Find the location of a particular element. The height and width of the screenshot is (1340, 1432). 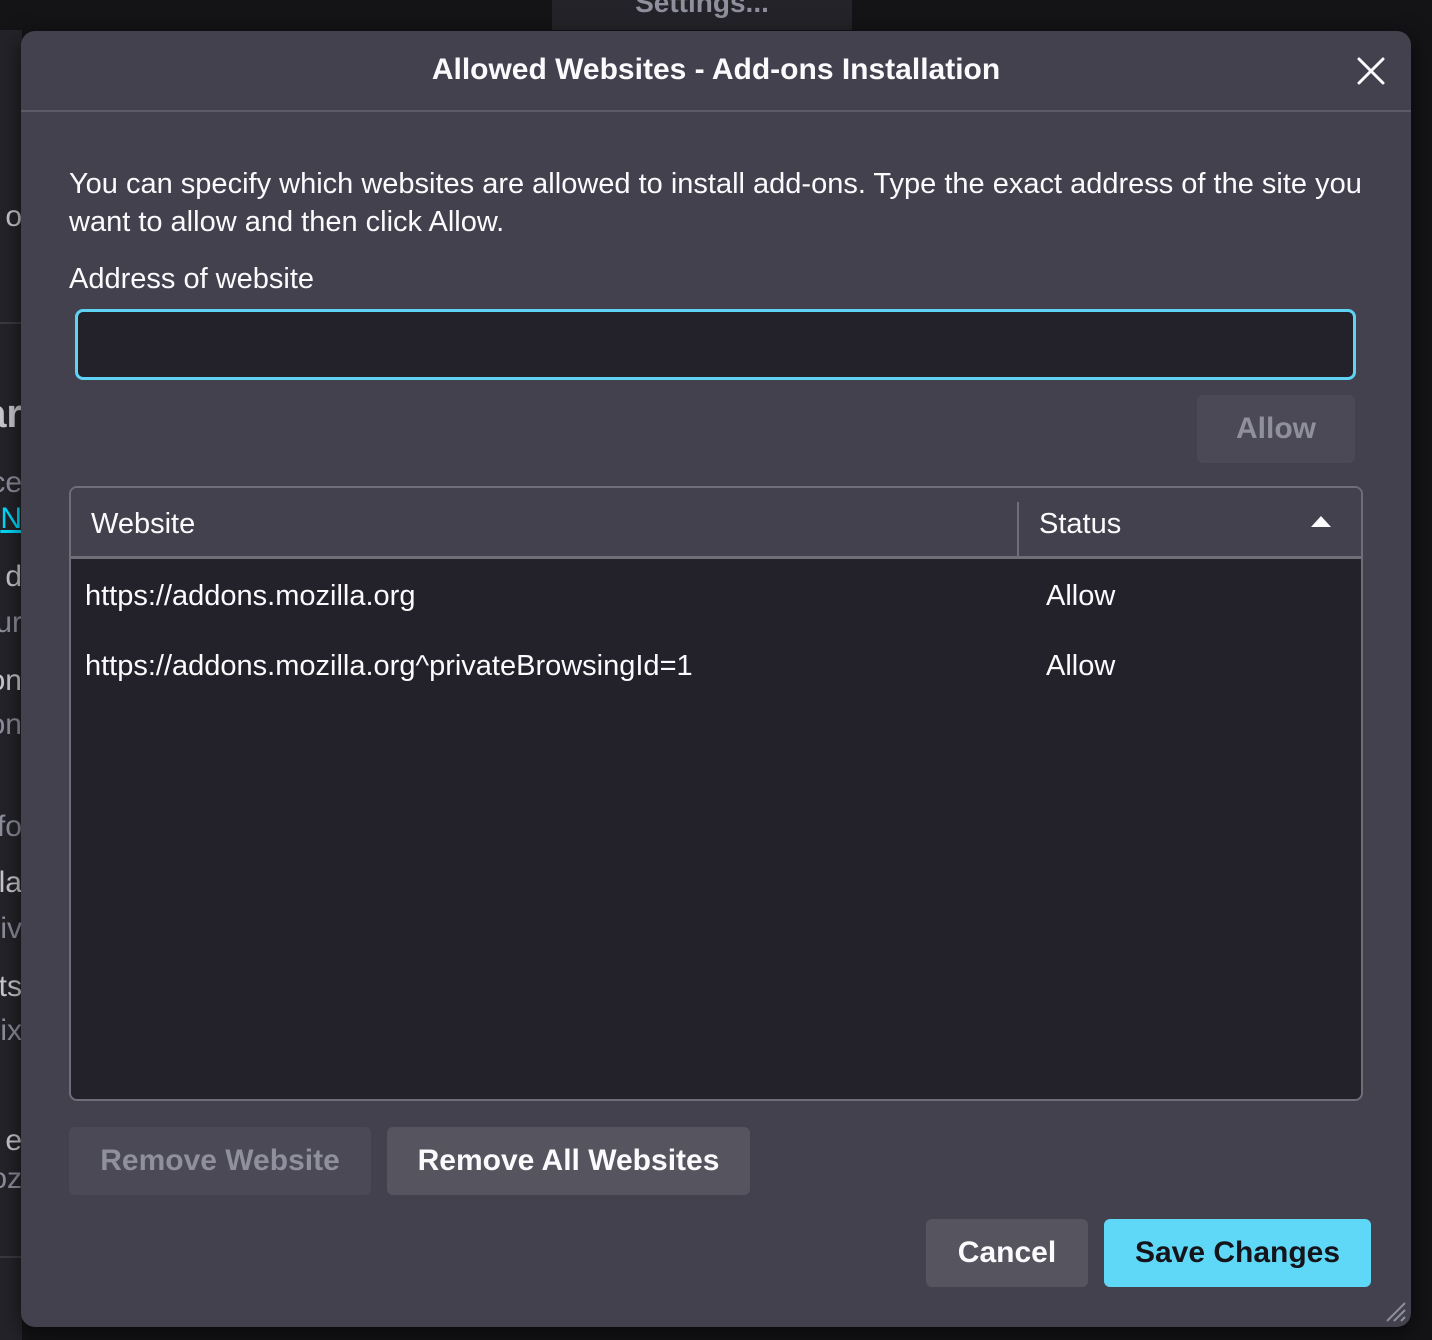

bg-fragment: ce is located at coordinates (11, 482).